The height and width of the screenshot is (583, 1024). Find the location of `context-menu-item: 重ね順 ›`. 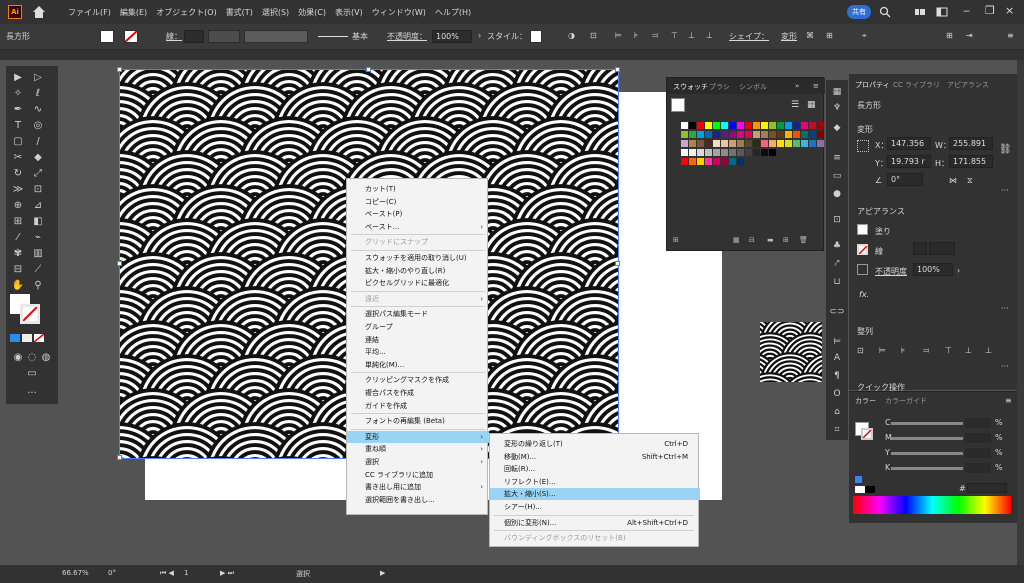

context-menu-item: 重ね順 › is located at coordinates (418, 449).